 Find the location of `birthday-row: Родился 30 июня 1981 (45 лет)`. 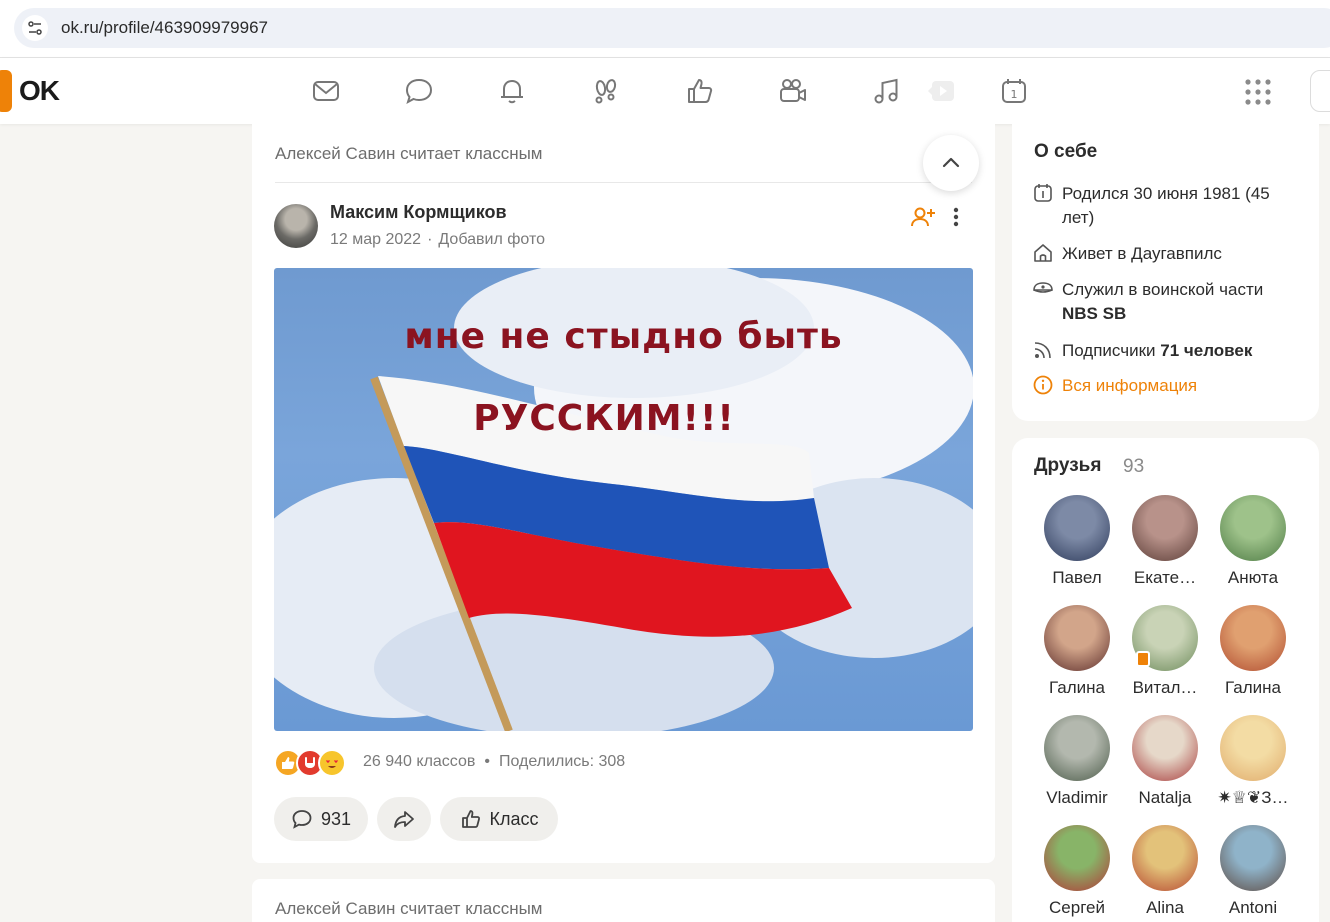

birthday-row: Родился 30 июня 1981 (45 лет) is located at coordinates (1167, 206).